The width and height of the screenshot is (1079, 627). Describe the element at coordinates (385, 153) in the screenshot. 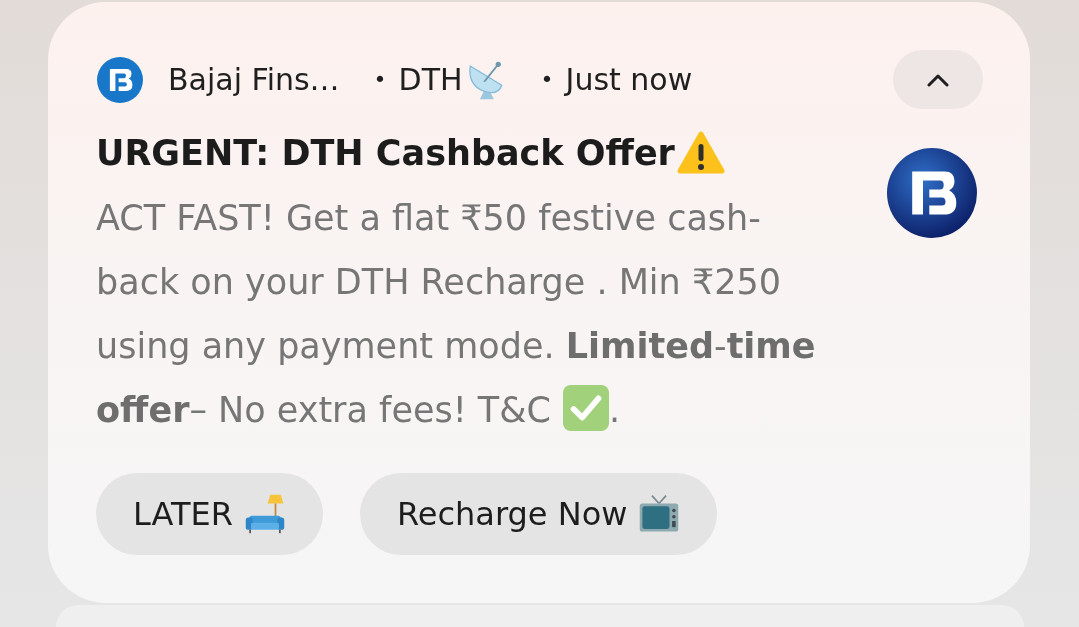

I see `notification-title: URGENT: DTH Cashback Offer` at that location.